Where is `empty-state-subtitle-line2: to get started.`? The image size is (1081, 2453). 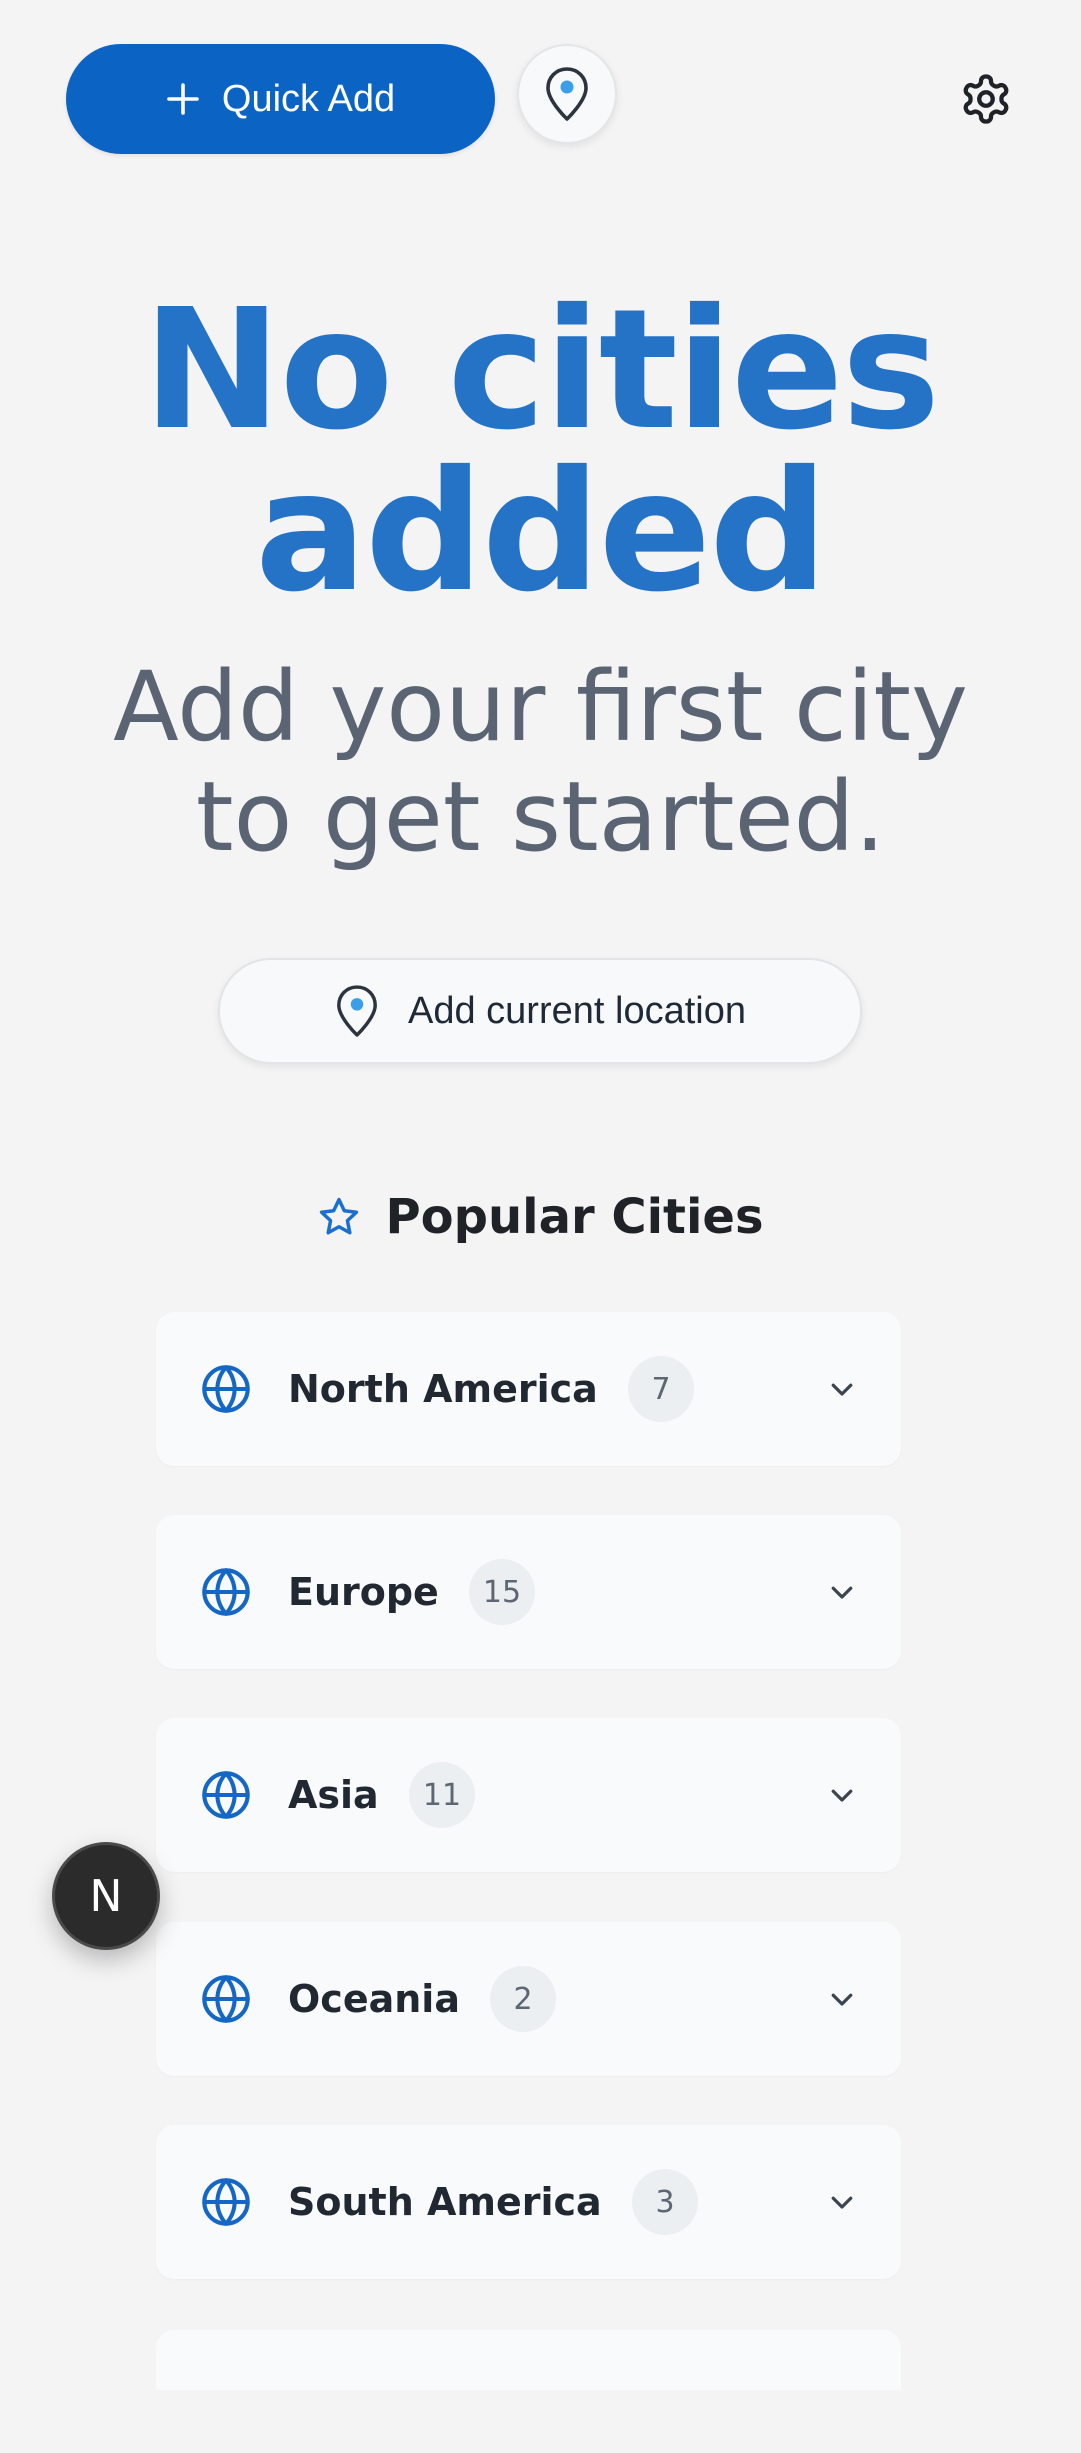
empty-state-subtitle-line2: to get started. is located at coordinates (540, 817).